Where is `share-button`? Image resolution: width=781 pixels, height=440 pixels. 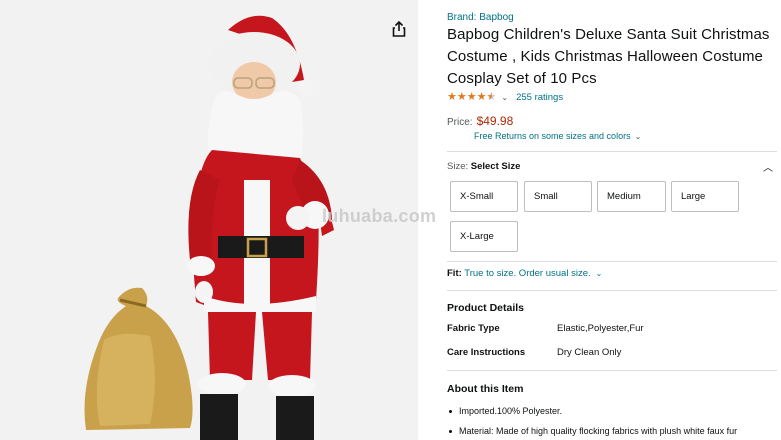
share-button is located at coordinates (399, 29).